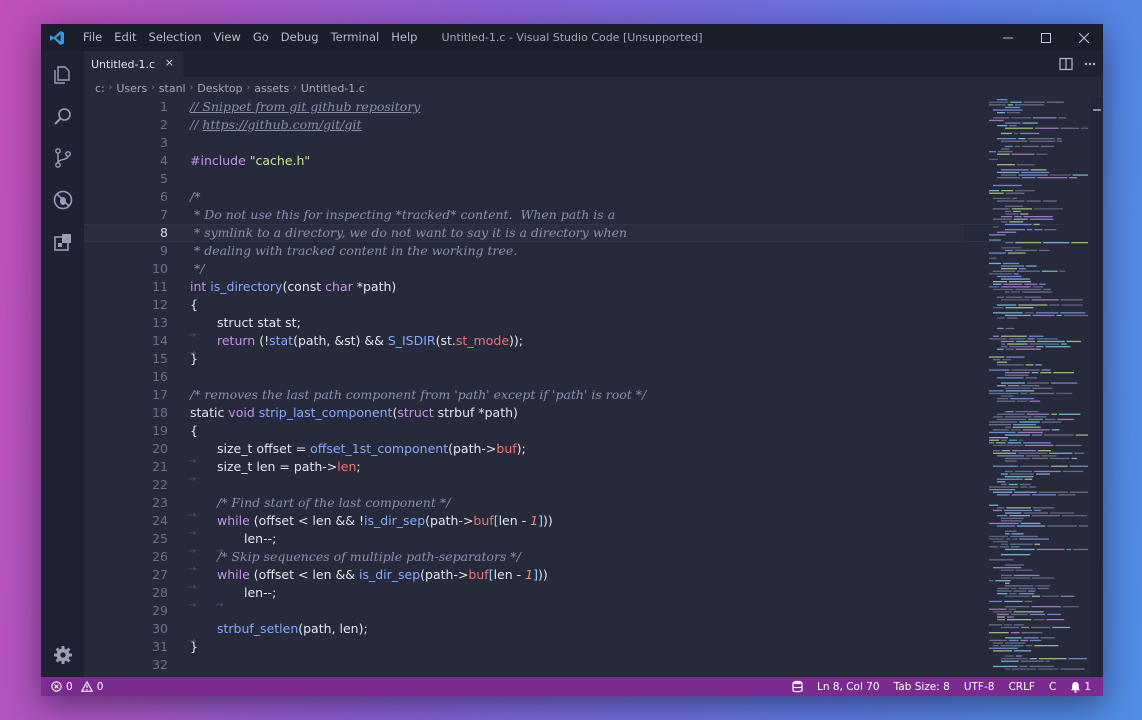  Describe the element at coordinates (1052, 687) in the screenshot. I see `language-mode: C` at that location.